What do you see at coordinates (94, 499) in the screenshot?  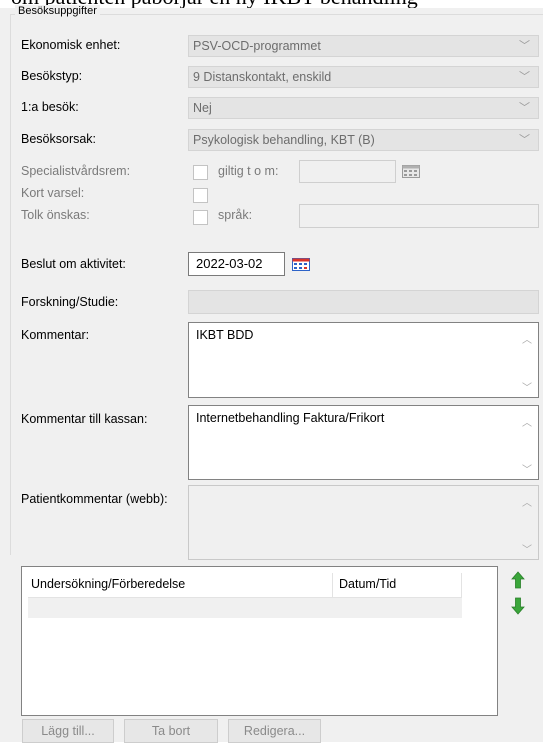 I see `label-patientkommentar: Patientkommentar (webb):` at bounding box center [94, 499].